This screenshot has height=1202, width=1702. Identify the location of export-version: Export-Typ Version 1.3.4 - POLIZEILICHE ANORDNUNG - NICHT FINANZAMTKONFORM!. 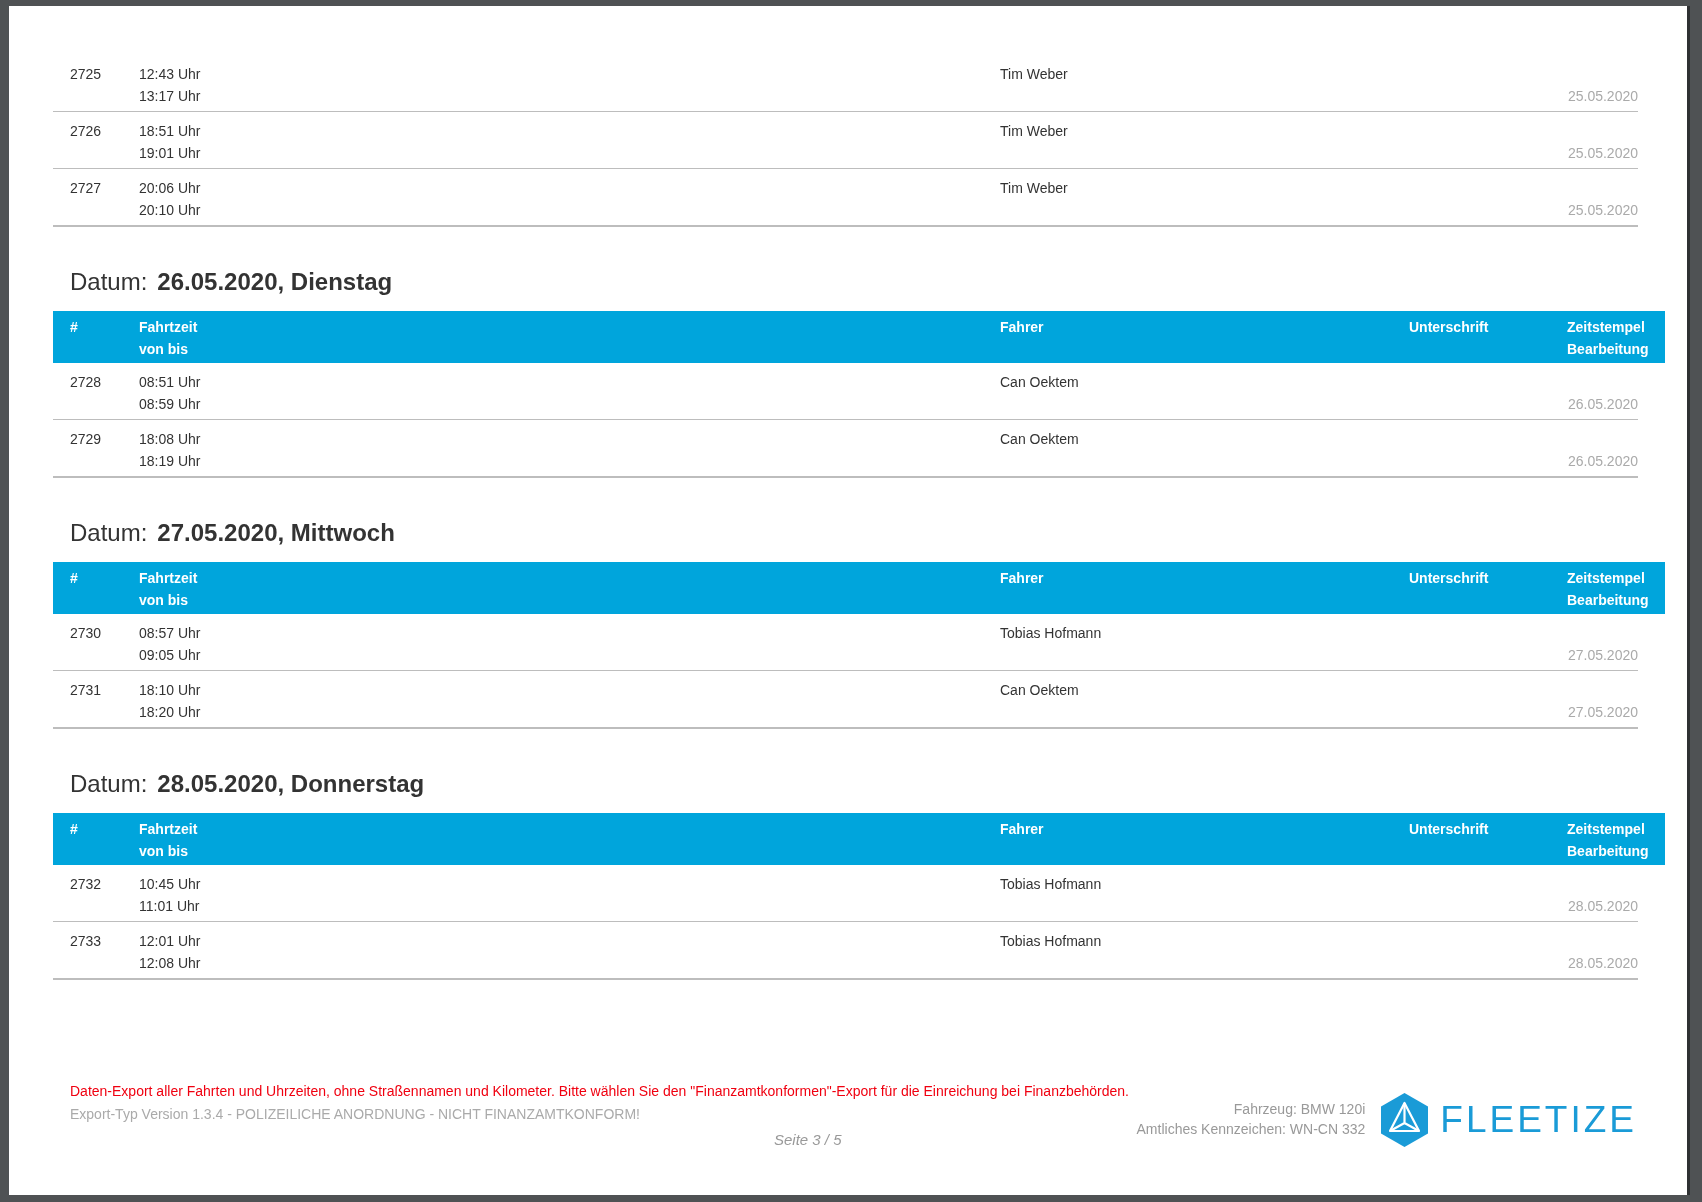
(355, 1114).